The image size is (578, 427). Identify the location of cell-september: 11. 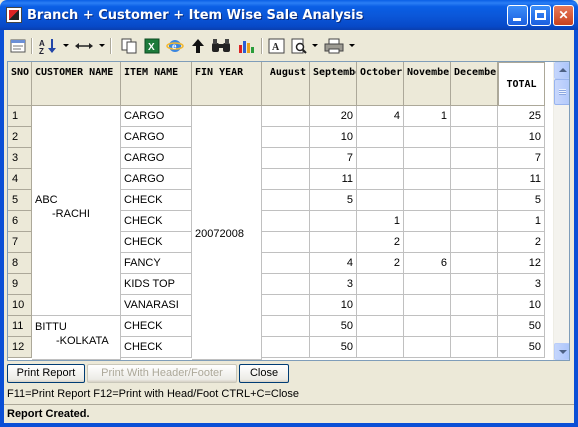
(333, 179).